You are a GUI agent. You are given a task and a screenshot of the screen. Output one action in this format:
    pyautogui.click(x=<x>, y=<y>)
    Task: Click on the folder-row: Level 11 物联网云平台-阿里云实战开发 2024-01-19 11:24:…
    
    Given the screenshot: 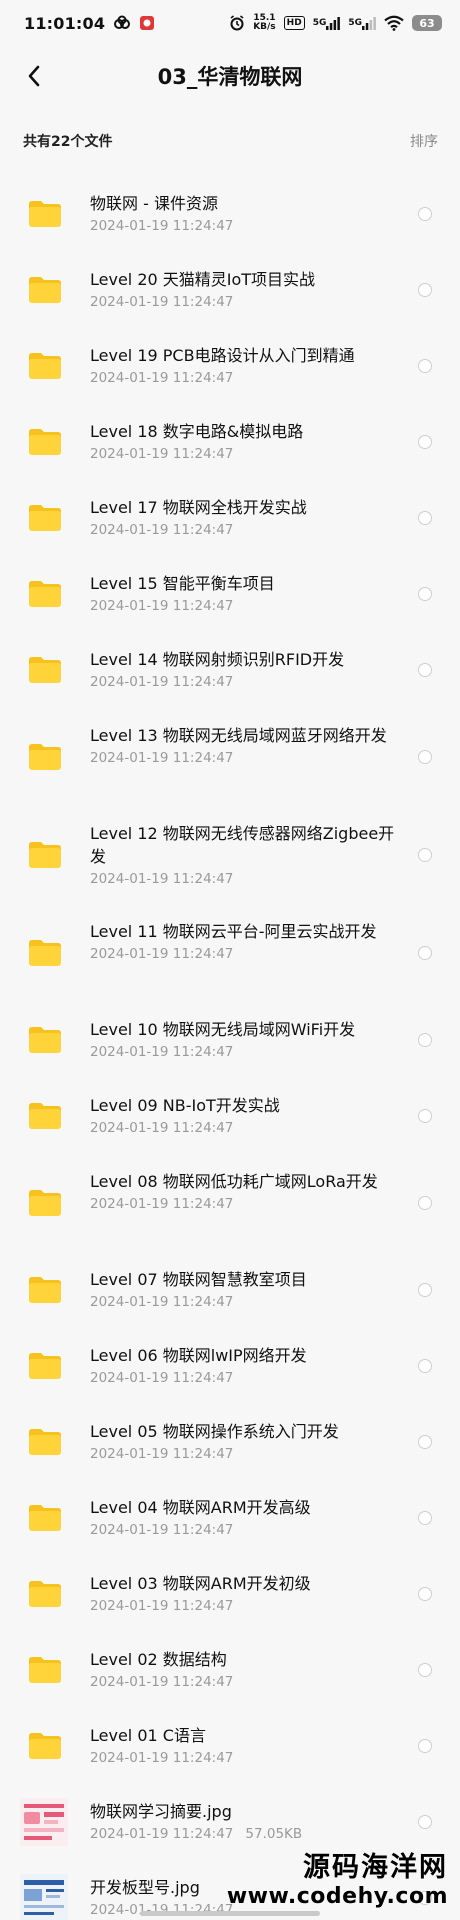 What is the action you would take?
    pyautogui.click(x=230, y=953)
    